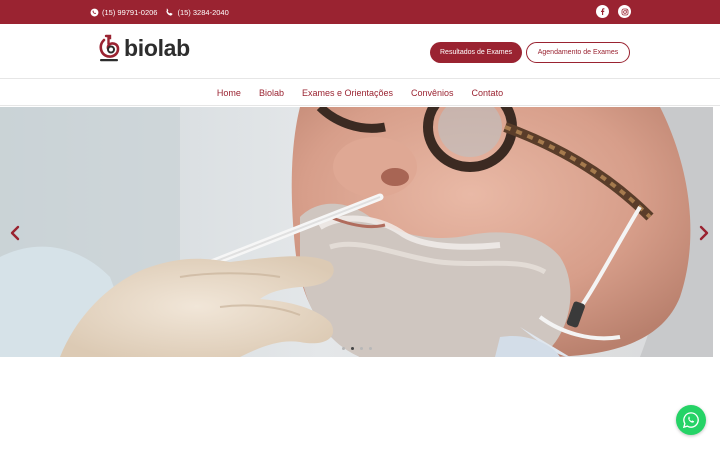 This screenshot has width=720, height=450. Describe the element at coordinates (476, 52) in the screenshot. I see `results-button: Resultados de Exames` at that location.